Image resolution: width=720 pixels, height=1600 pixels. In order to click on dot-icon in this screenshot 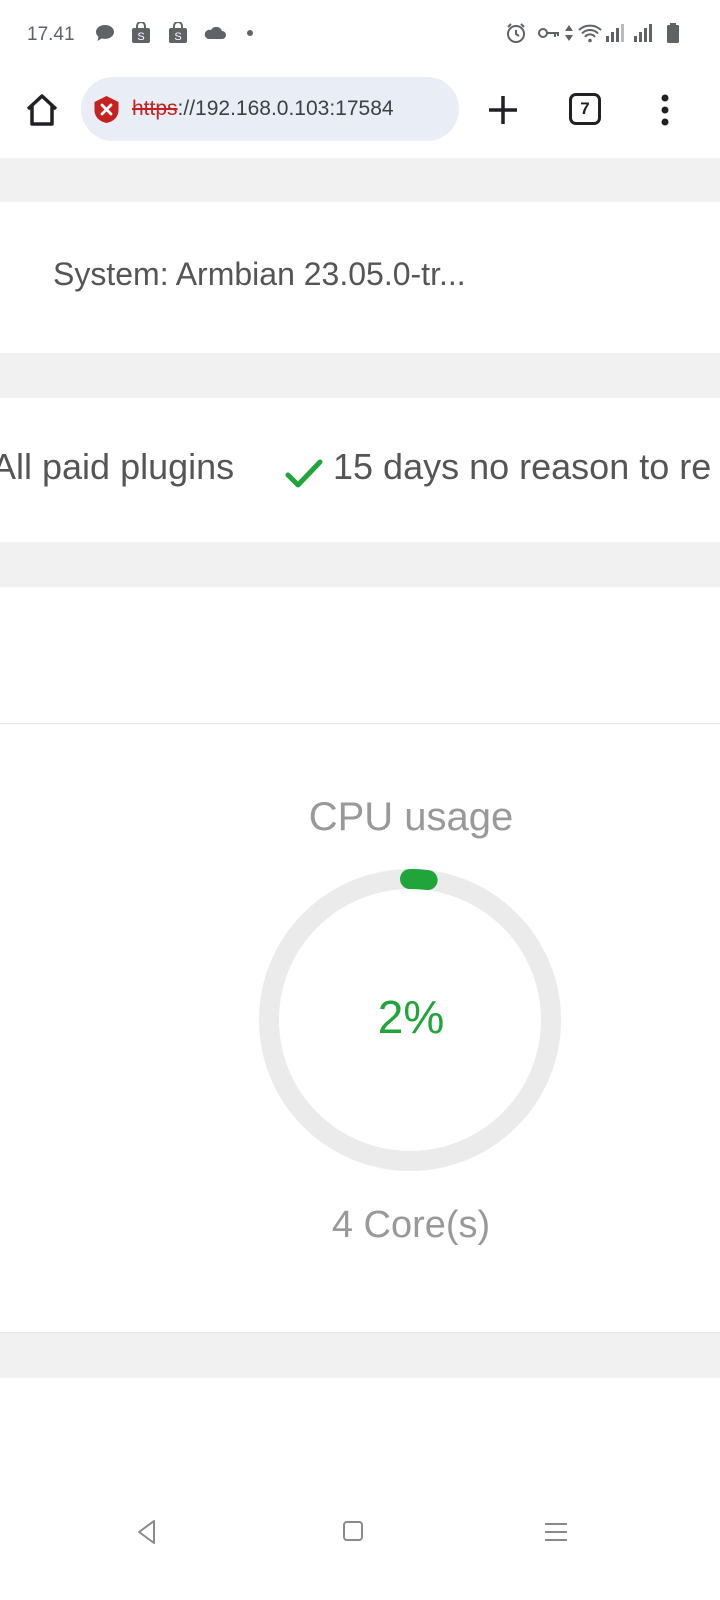, I will do `click(250, 33)`.